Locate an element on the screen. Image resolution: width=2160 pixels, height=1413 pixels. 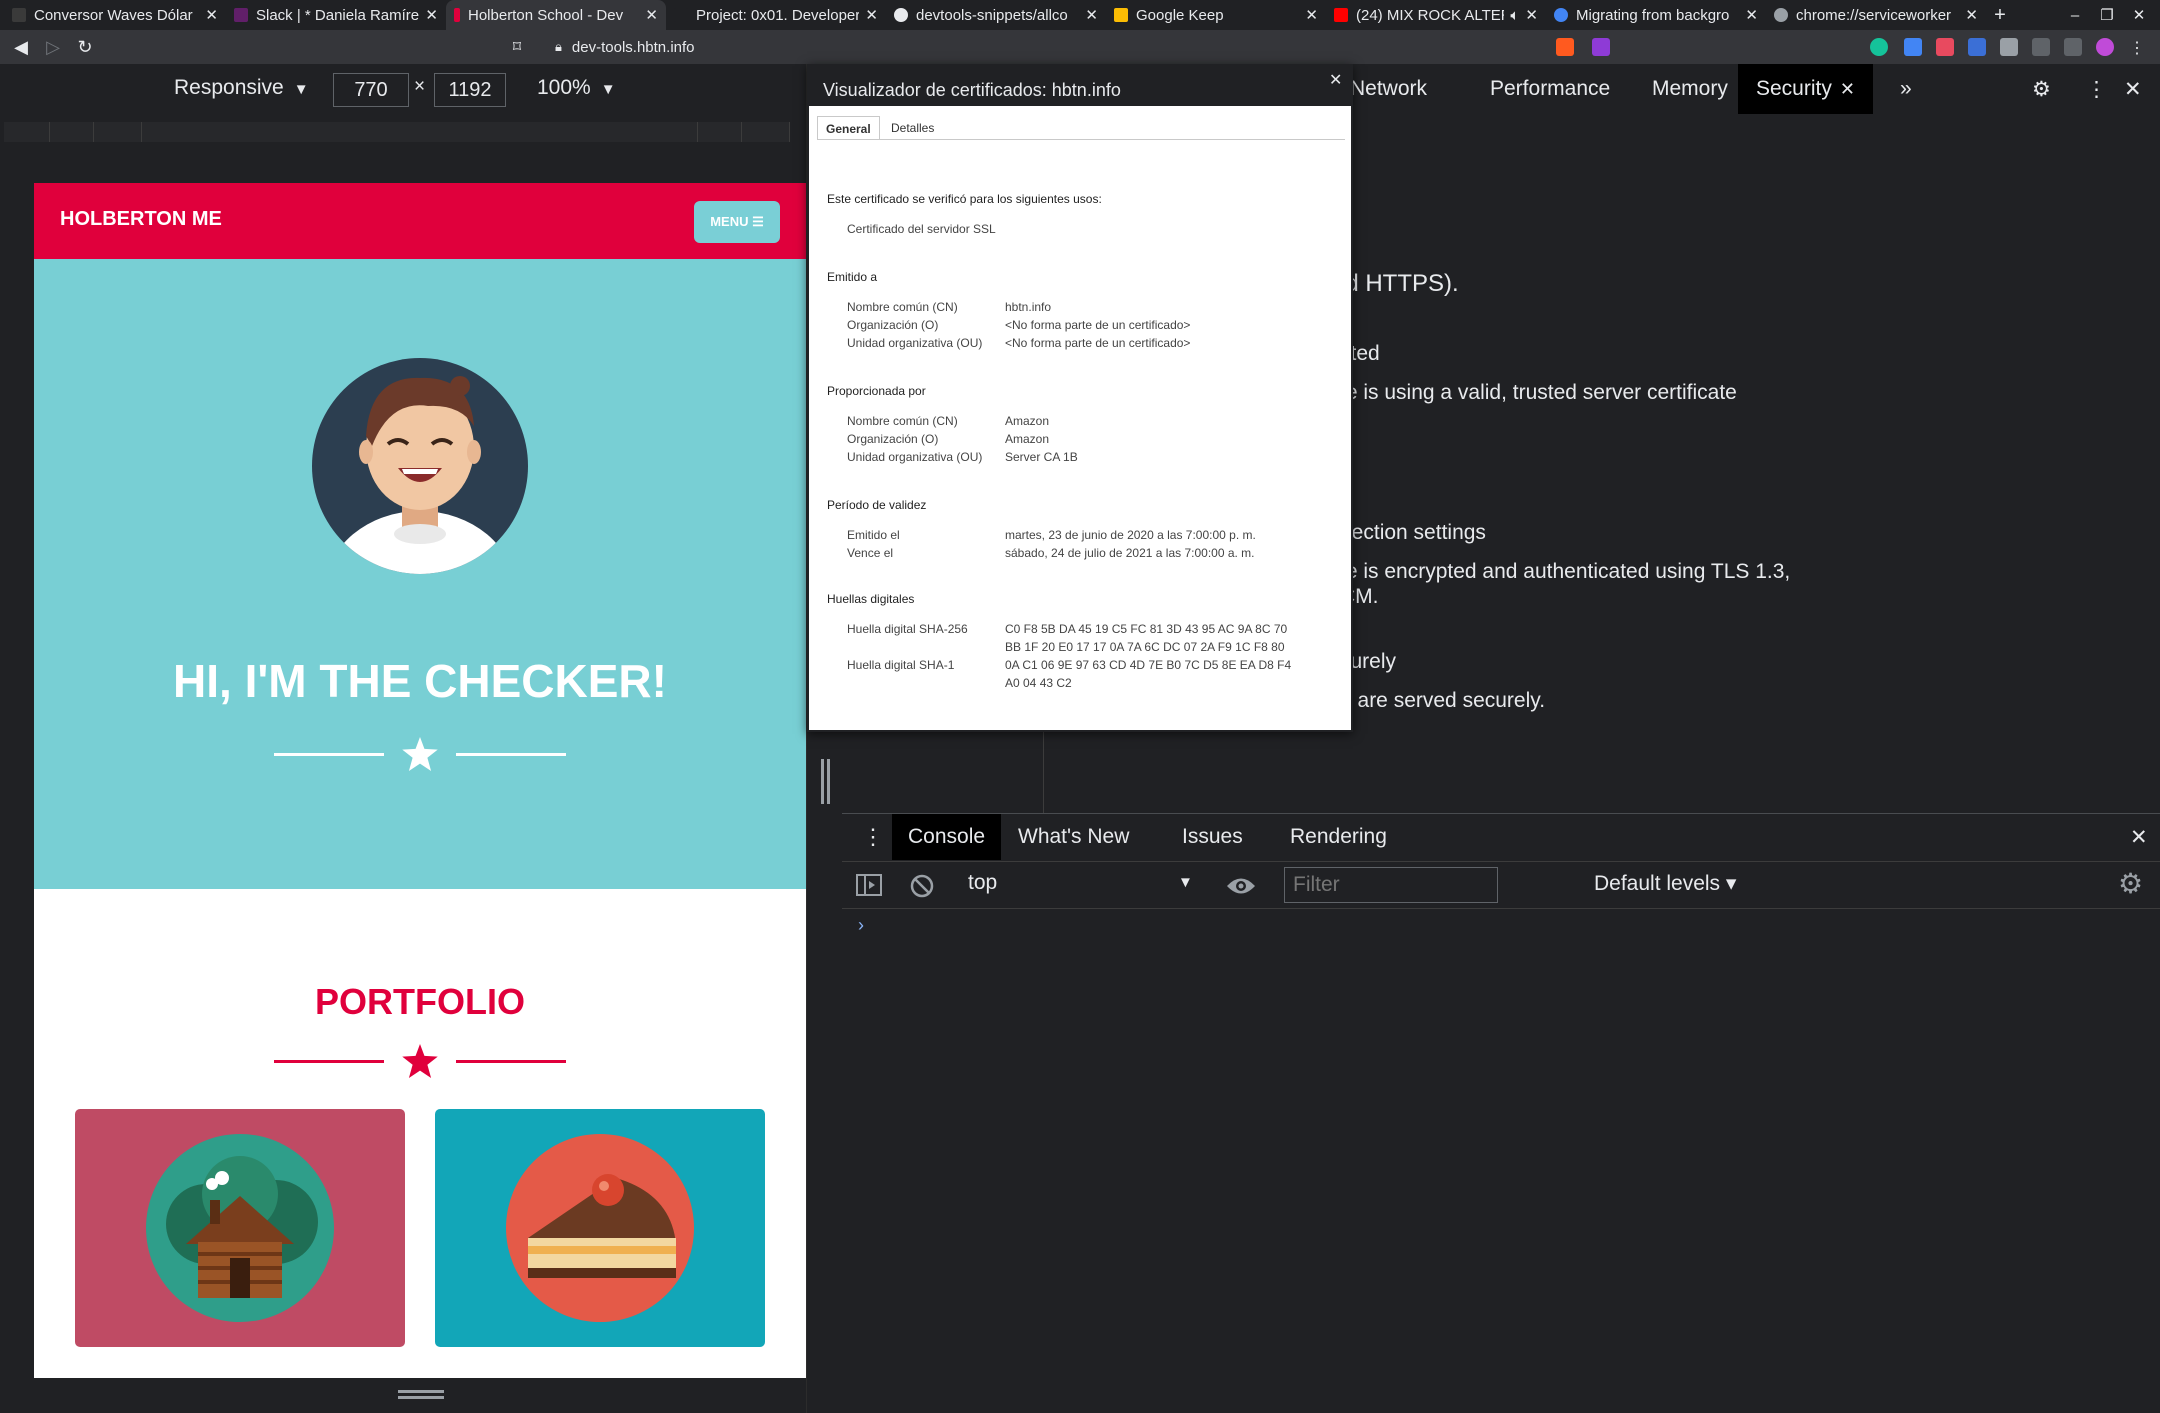
site-header: HOLBERTON ME MENU ☰ is located at coordinates (420, 221).